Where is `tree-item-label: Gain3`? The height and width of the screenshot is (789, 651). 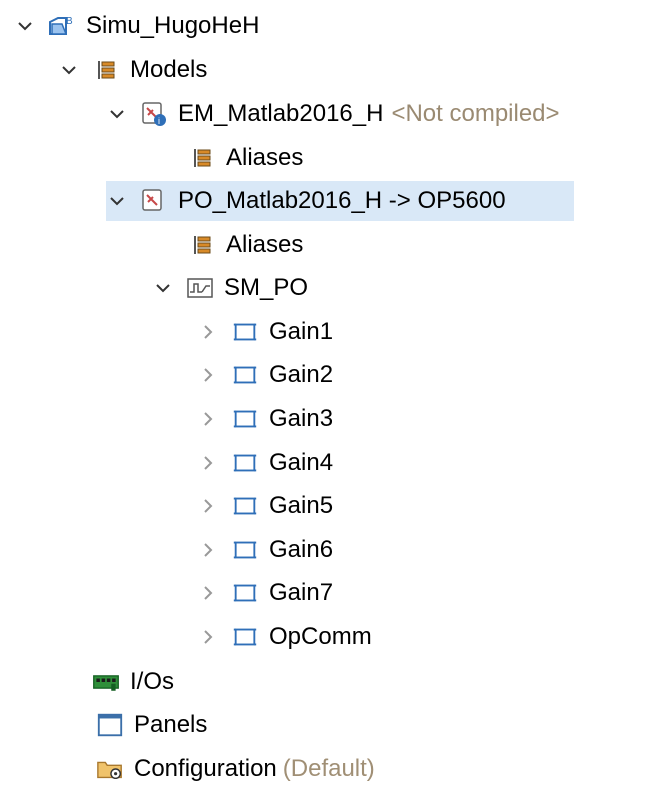
tree-item-label: Gain3 is located at coordinates (301, 418).